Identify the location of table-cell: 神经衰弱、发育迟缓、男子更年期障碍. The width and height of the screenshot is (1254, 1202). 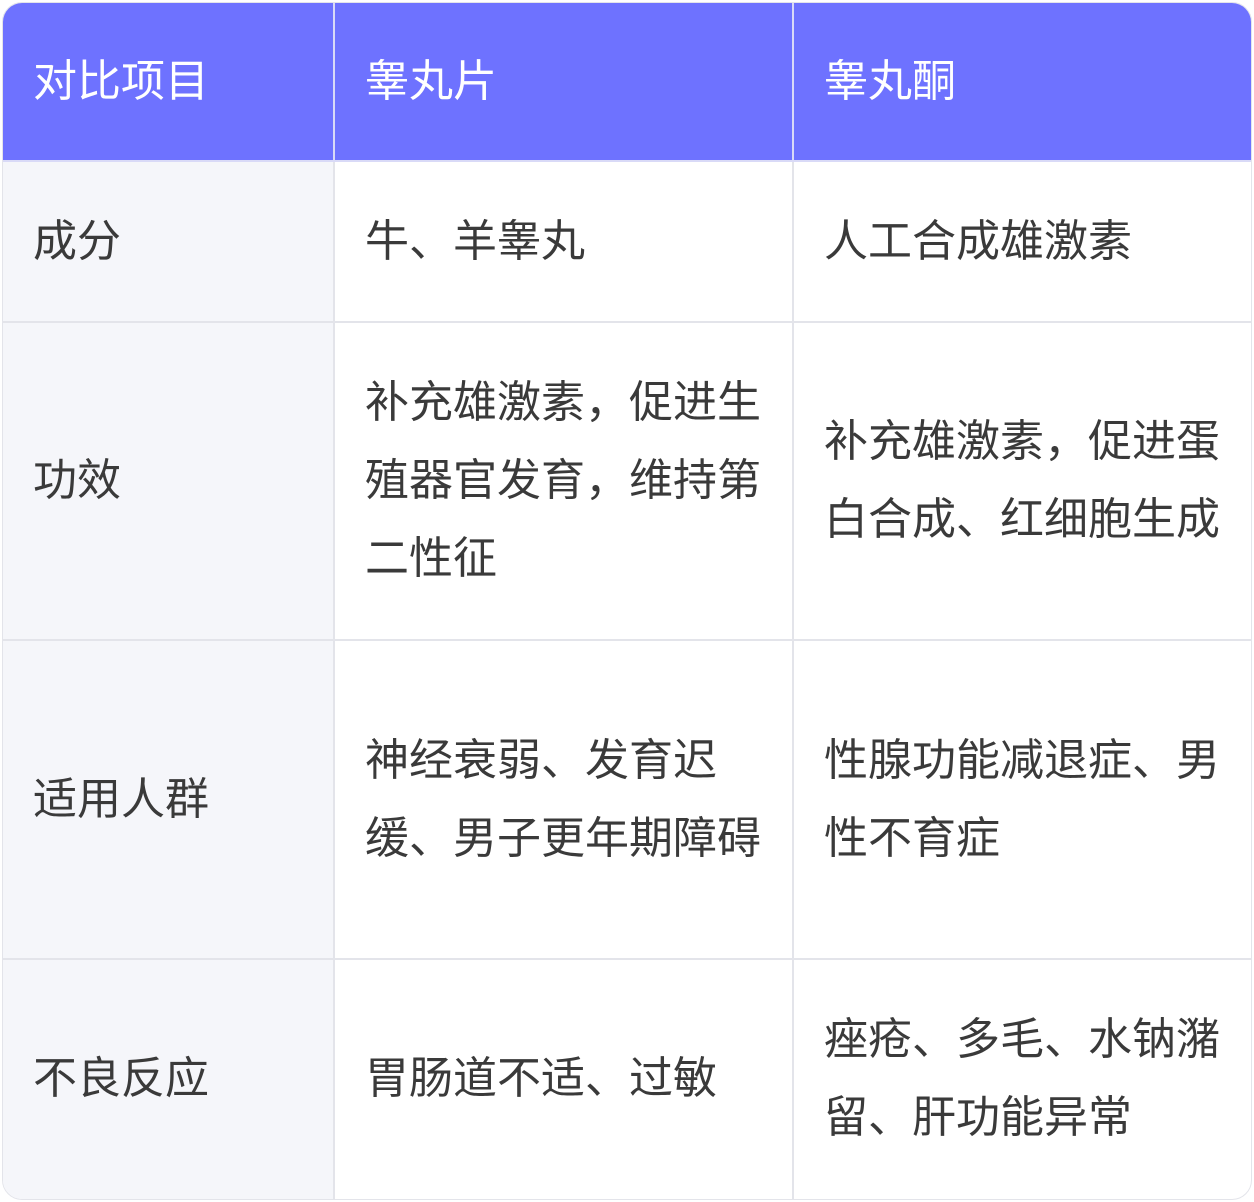
(563, 799).